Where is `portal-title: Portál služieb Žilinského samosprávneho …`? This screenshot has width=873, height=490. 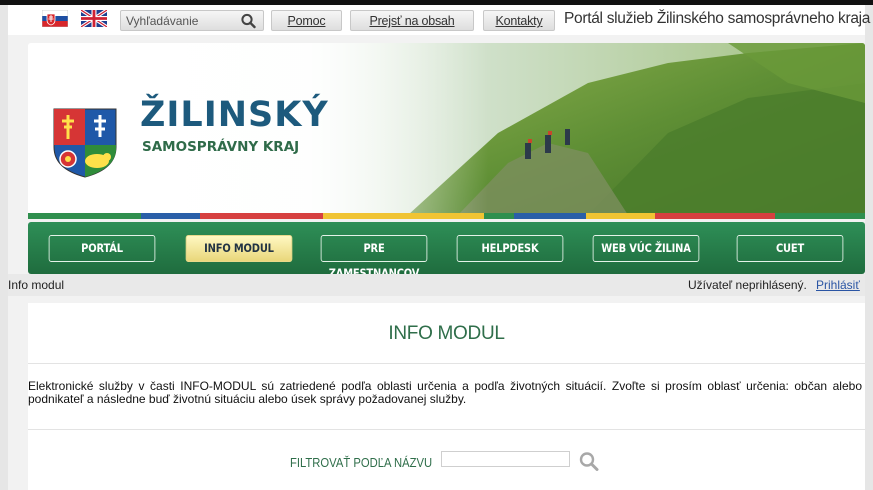 portal-title: Portál služieb Žilinského samosprávneho … is located at coordinates (717, 18).